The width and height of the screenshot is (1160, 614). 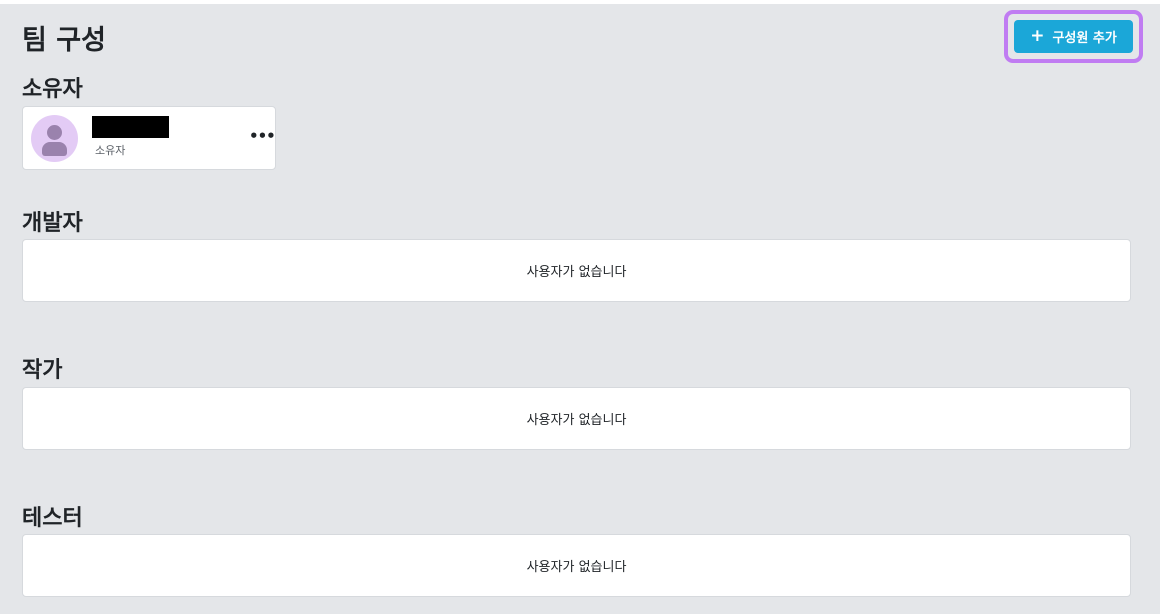 What do you see at coordinates (52, 518) in the screenshot?
I see `section-title-tester: 테스터` at bounding box center [52, 518].